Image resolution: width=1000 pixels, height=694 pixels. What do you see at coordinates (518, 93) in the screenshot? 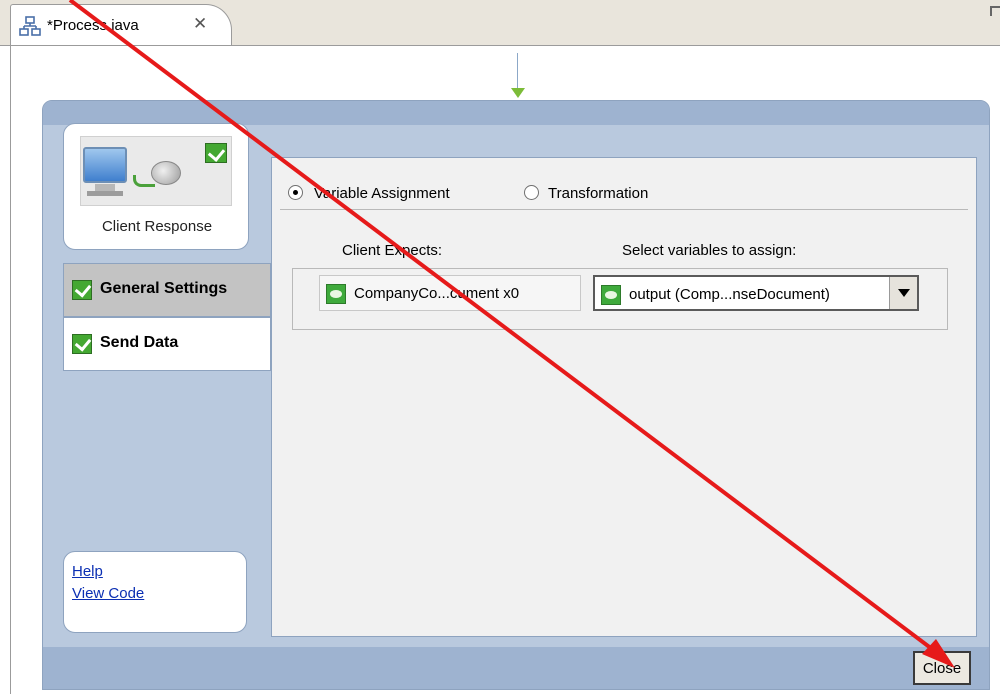
I see `connector-arrow-icon` at bounding box center [518, 93].